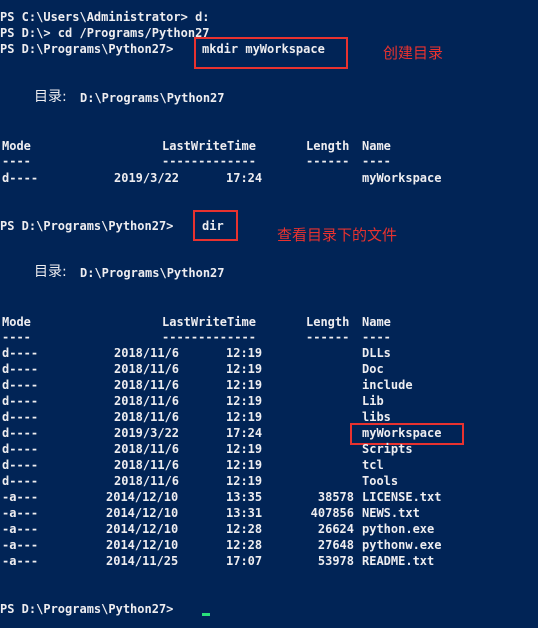  I want to click on command-line-dir-prompt: PS D:\Programs\Python27>, so click(87, 226).